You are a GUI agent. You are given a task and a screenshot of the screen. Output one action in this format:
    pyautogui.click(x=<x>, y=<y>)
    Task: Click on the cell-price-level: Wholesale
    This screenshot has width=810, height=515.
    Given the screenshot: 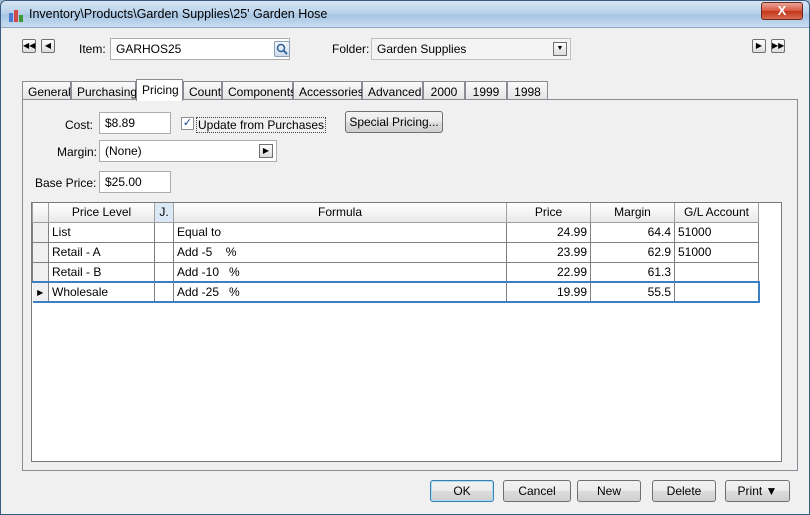 What is the action you would take?
    pyautogui.click(x=101, y=292)
    